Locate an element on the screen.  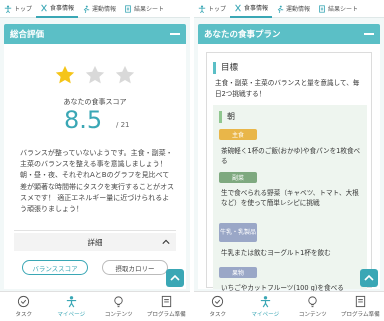
overall-evaluation-header: 総合評価 is located at coordinates (95, 34).